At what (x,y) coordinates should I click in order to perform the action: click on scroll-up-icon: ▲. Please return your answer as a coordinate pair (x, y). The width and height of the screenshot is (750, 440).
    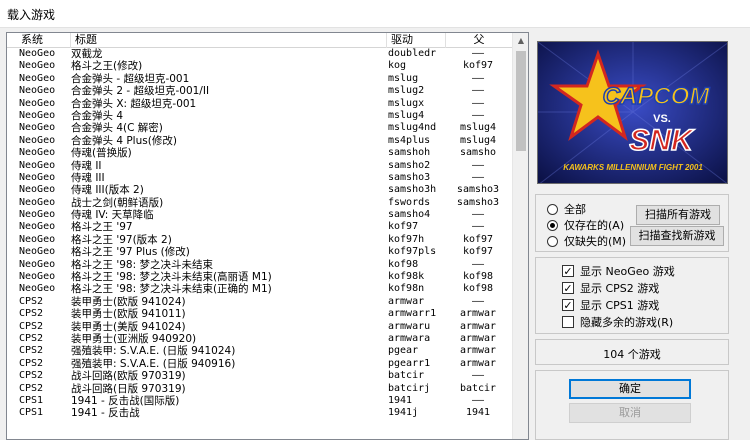
    Looking at the image, I should click on (520, 41).